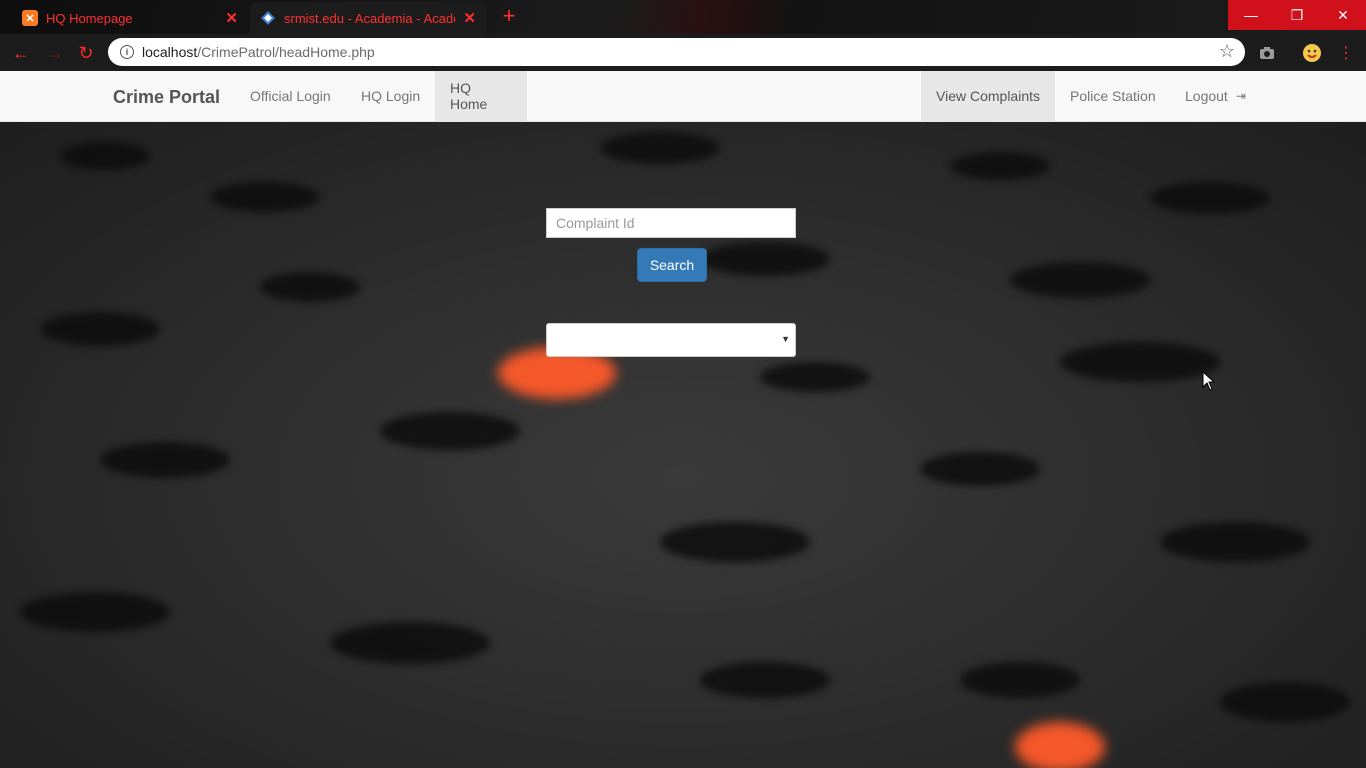 The image size is (1366, 768). I want to click on police-station-select: ▼, so click(671, 340).